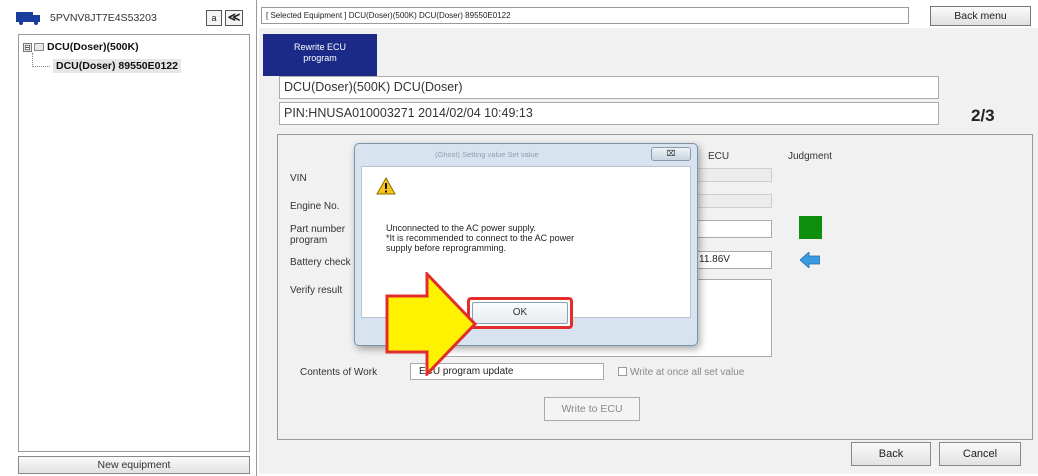  Describe the element at coordinates (719, 156) in the screenshot. I see `column-header-ecu: ECU` at that location.